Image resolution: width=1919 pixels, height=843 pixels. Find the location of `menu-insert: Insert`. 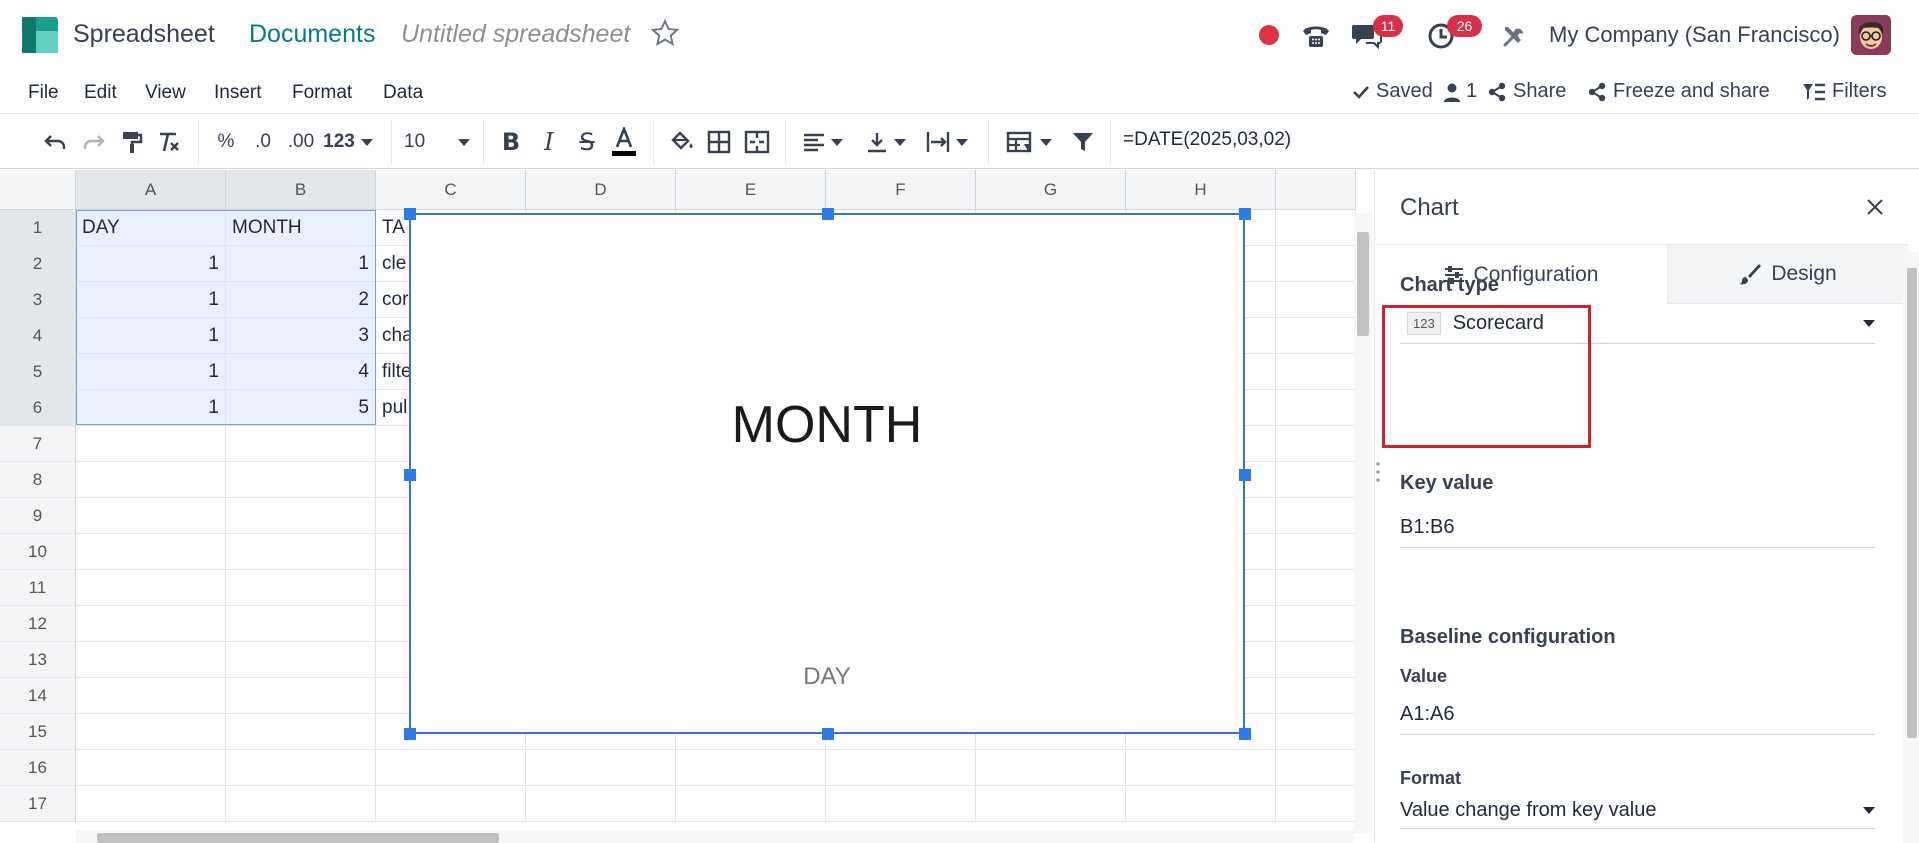

menu-insert: Insert is located at coordinates (238, 93).